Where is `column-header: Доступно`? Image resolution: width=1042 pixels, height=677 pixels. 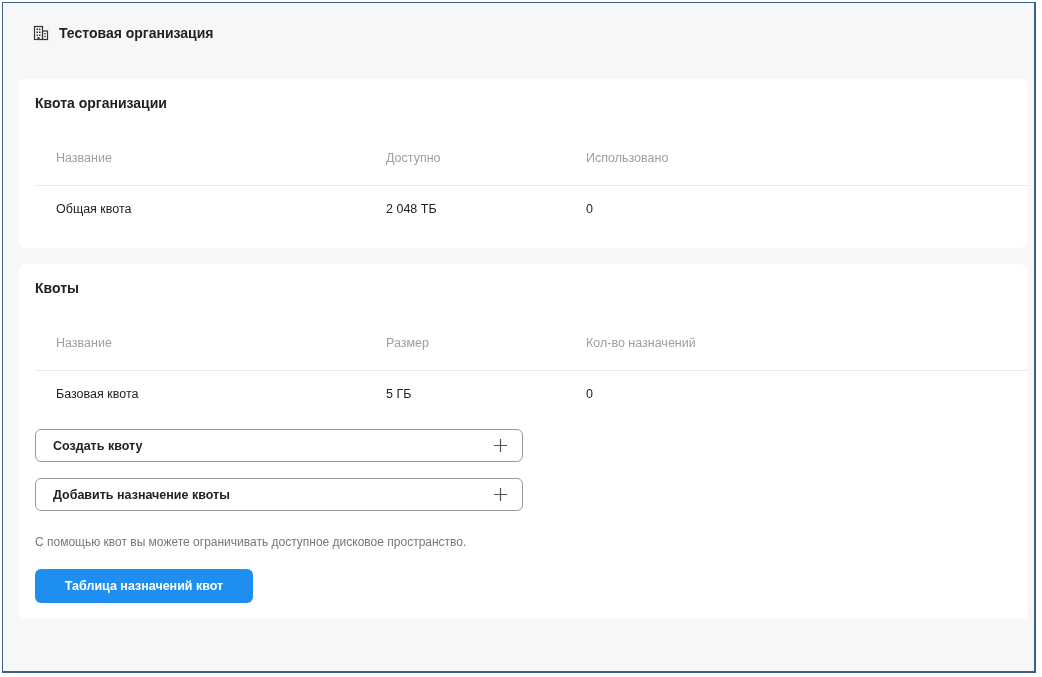
column-header: Доступно is located at coordinates (413, 157).